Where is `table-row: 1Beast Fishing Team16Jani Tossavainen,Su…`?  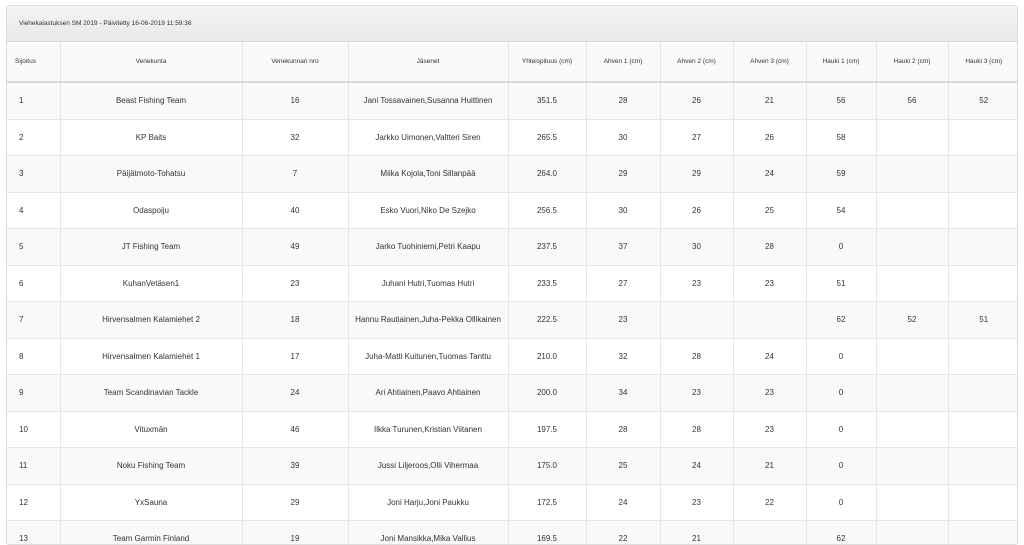 table-row: 1Beast Fishing Team16Jani Tossavainen,Su… is located at coordinates (512, 100).